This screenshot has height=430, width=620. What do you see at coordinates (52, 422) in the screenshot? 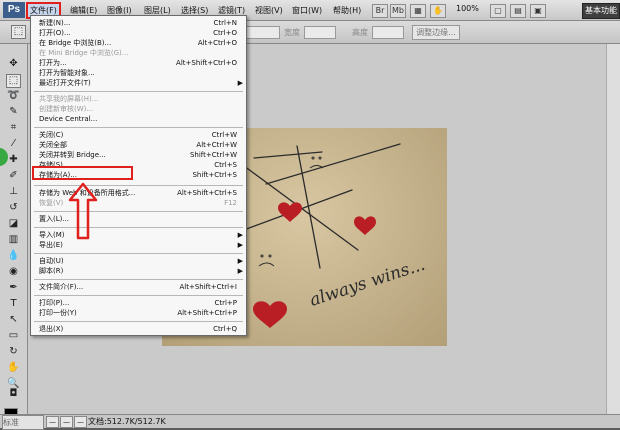
I see `status-prev-button: —` at bounding box center [52, 422].